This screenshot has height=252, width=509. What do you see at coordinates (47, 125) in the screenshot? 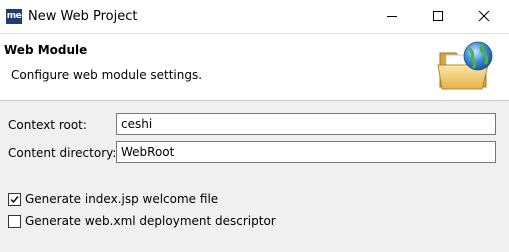
I see `context-root-label: Context root:` at bounding box center [47, 125].